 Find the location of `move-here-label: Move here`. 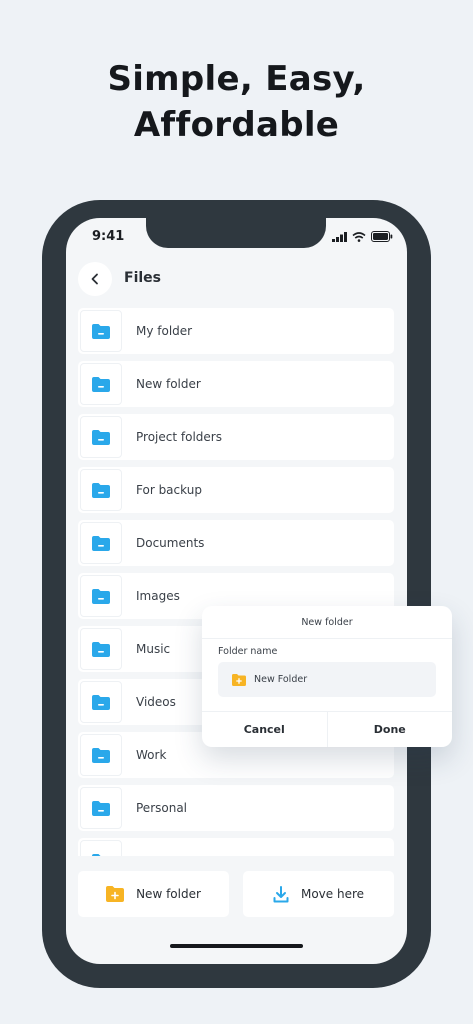

move-here-label: Move here is located at coordinates (332, 894).